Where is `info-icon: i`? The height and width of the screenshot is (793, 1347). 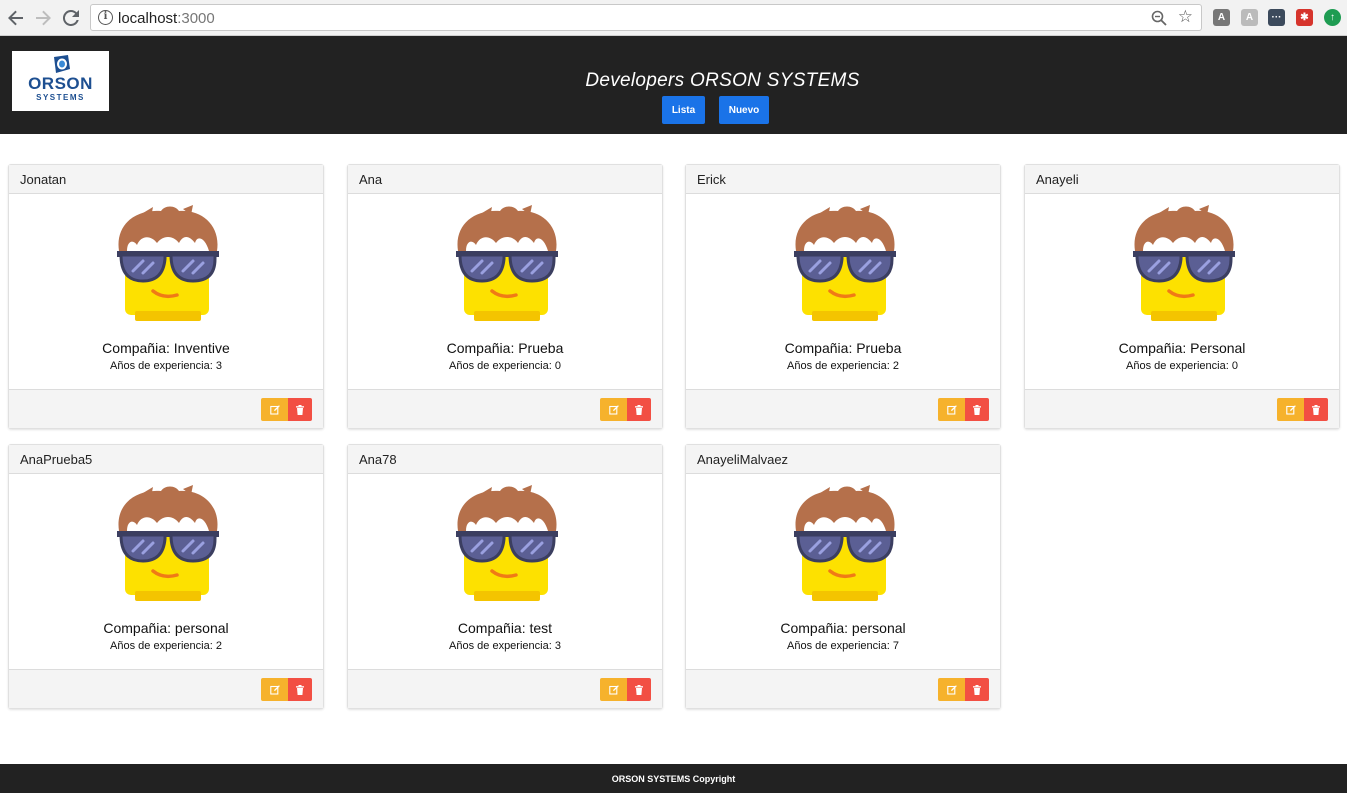 info-icon: i is located at coordinates (105, 17).